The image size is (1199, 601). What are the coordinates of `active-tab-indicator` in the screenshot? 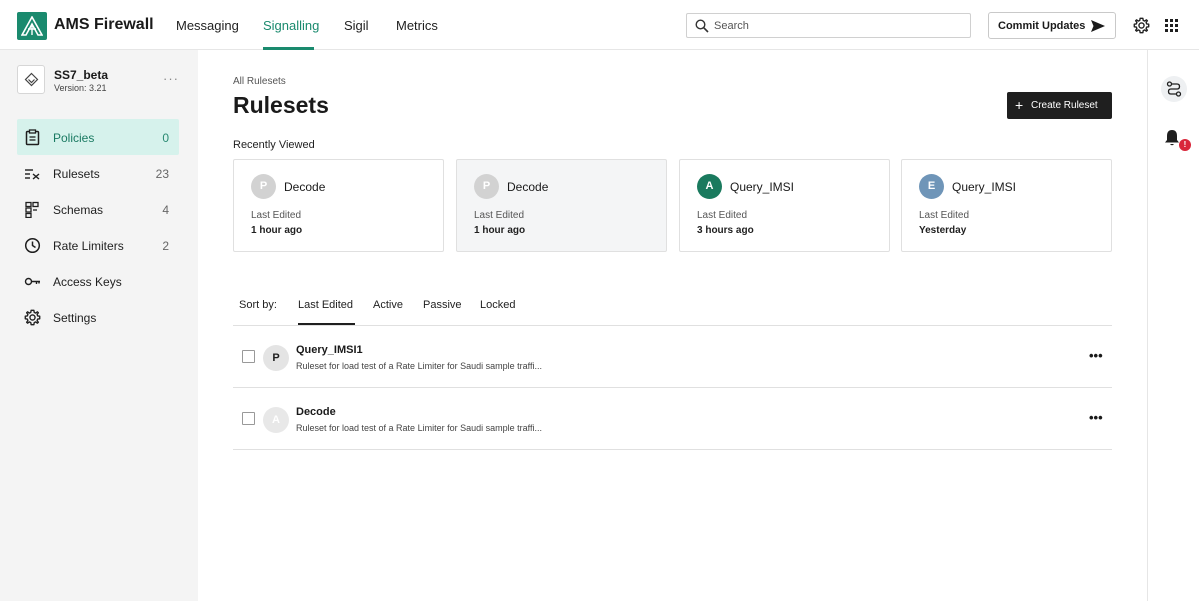 It's located at (288, 48).